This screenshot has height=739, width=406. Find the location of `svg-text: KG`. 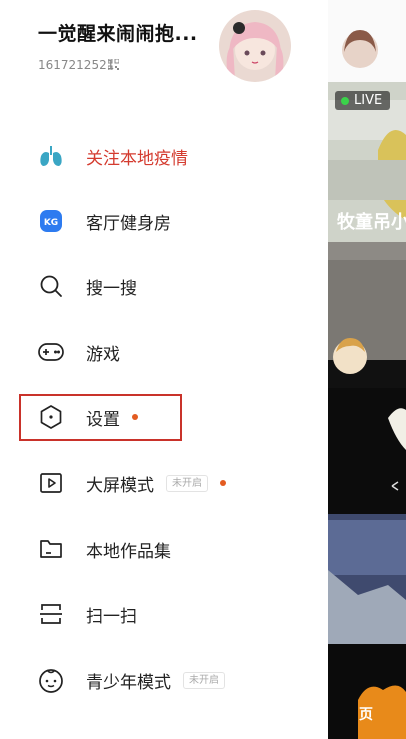

svg-text: KG is located at coordinates (51, 223).